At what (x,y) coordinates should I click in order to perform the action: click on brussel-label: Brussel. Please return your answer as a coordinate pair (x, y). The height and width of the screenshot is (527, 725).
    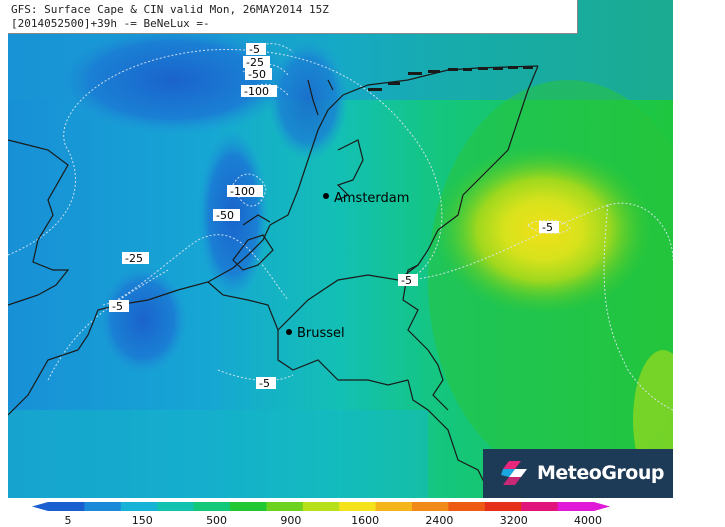
    Looking at the image, I should click on (321, 333).